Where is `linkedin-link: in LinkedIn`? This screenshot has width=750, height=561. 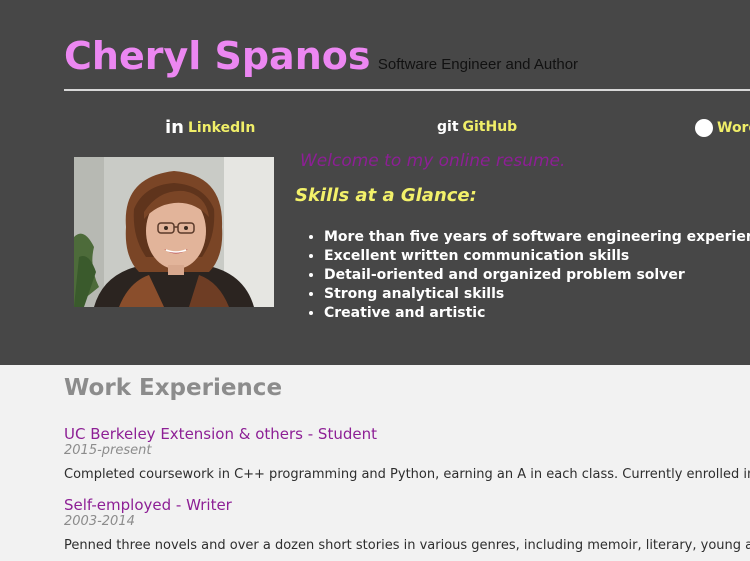 linkedin-link: in LinkedIn is located at coordinates (210, 128).